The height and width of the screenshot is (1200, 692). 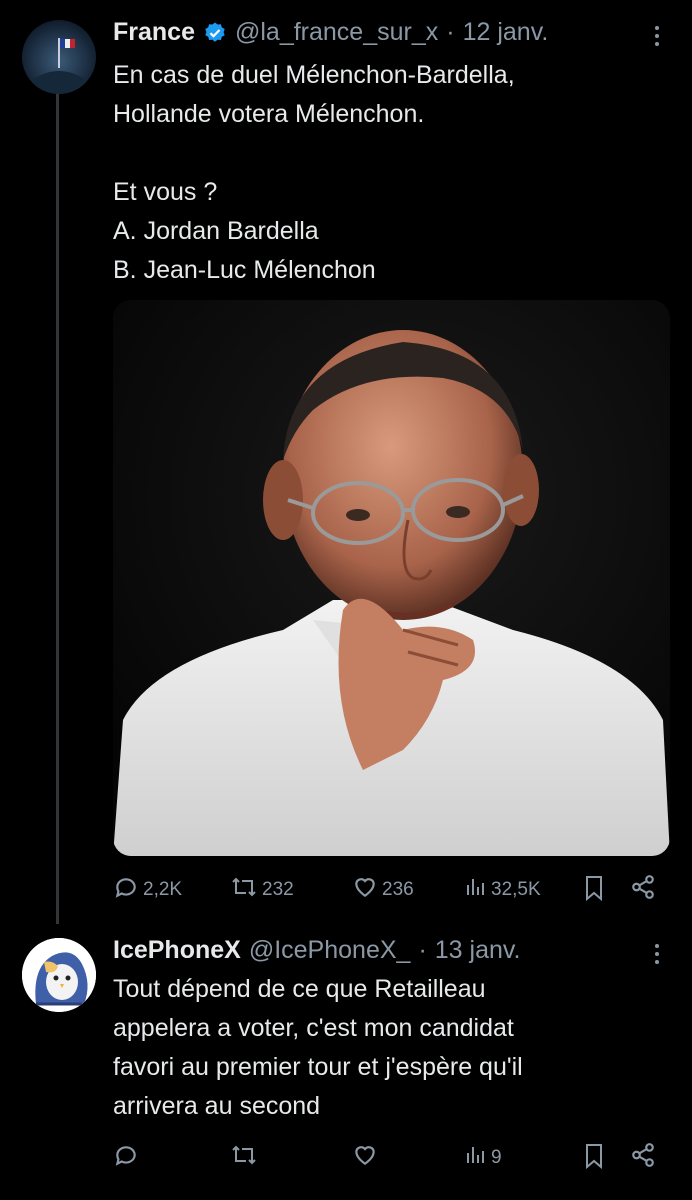 I want to click on views-button: 9, so click(x=483, y=1158).